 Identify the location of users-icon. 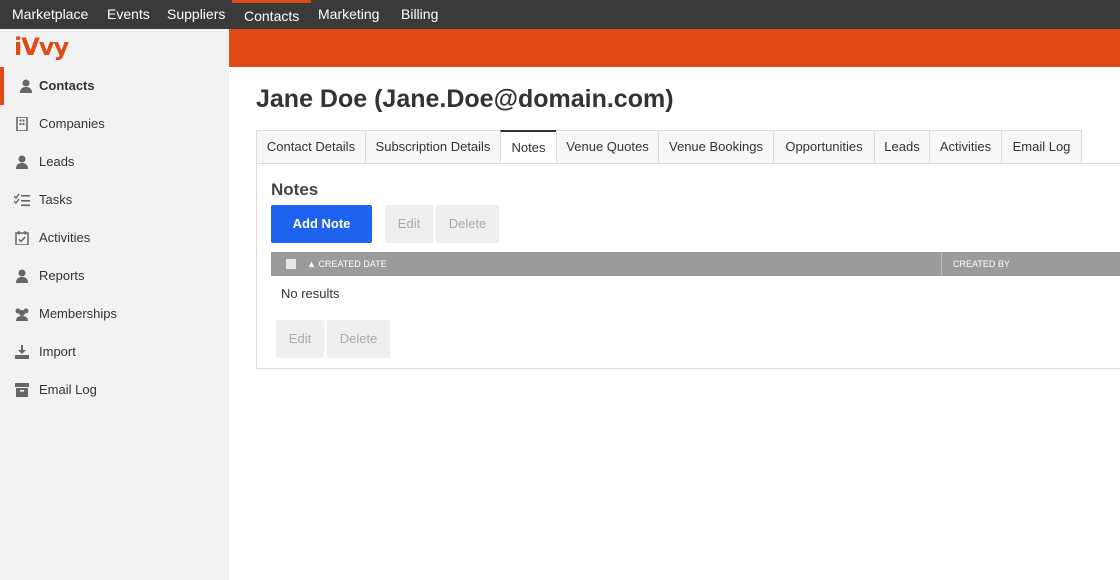
(22, 314).